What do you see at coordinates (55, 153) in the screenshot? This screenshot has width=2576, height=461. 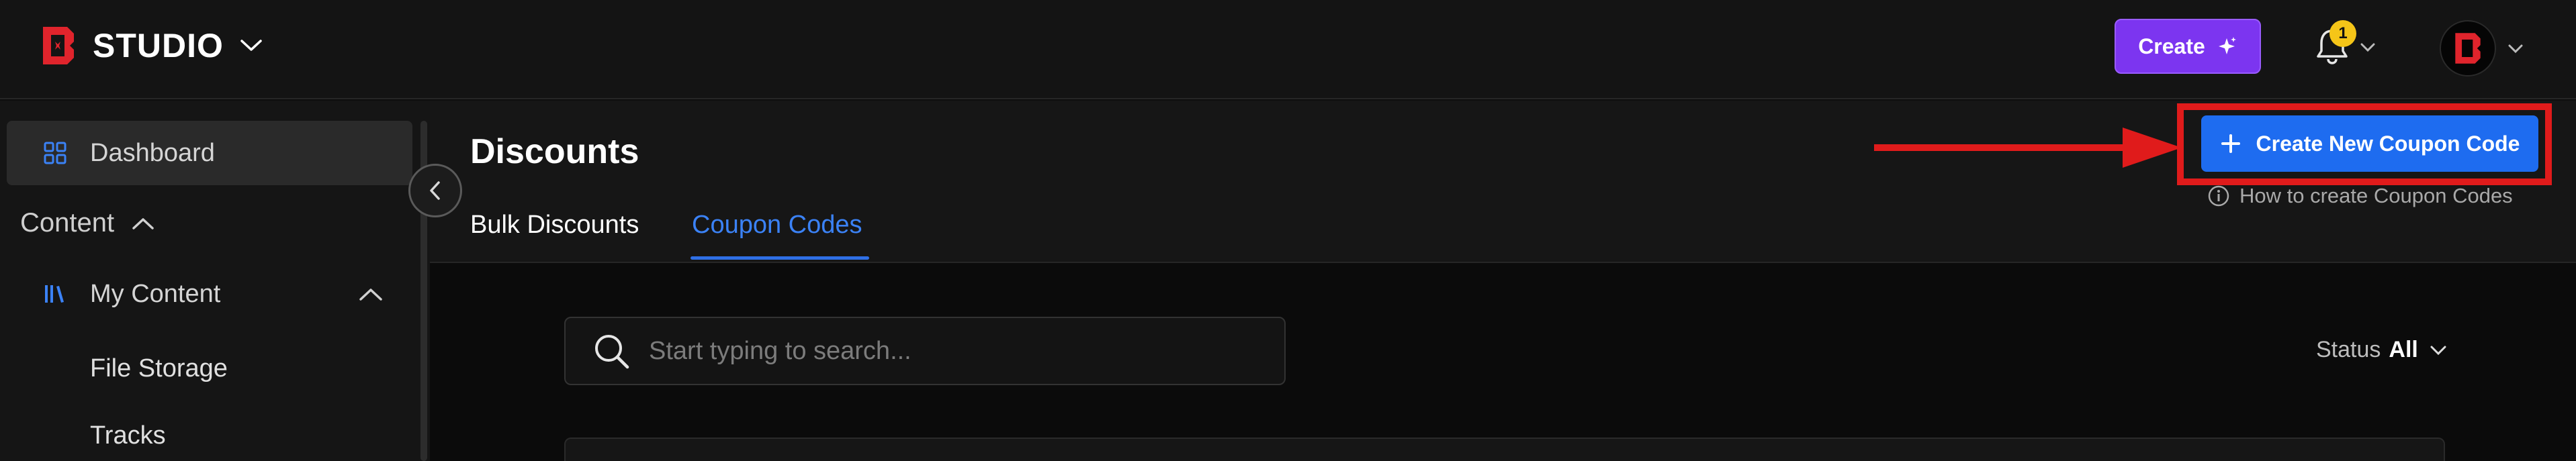 I see `grid-icon` at bounding box center [55, 153].